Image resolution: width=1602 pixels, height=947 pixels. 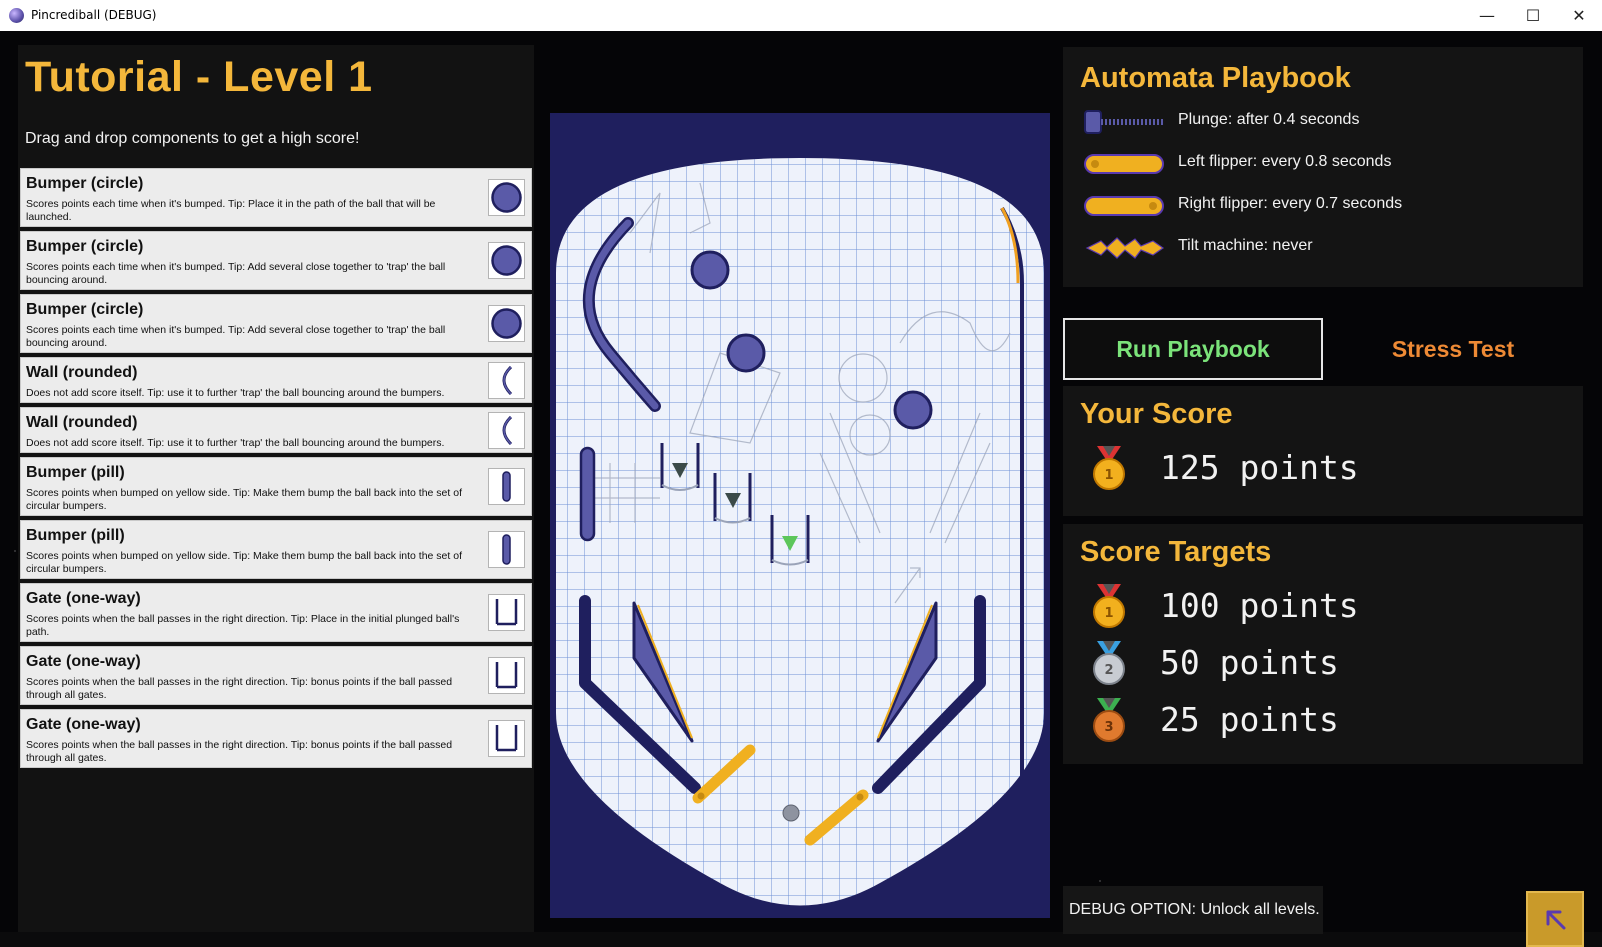 I want to click on playbook-row: Left flipper: every 0.8 seconds, so click(x=1237, y=164).